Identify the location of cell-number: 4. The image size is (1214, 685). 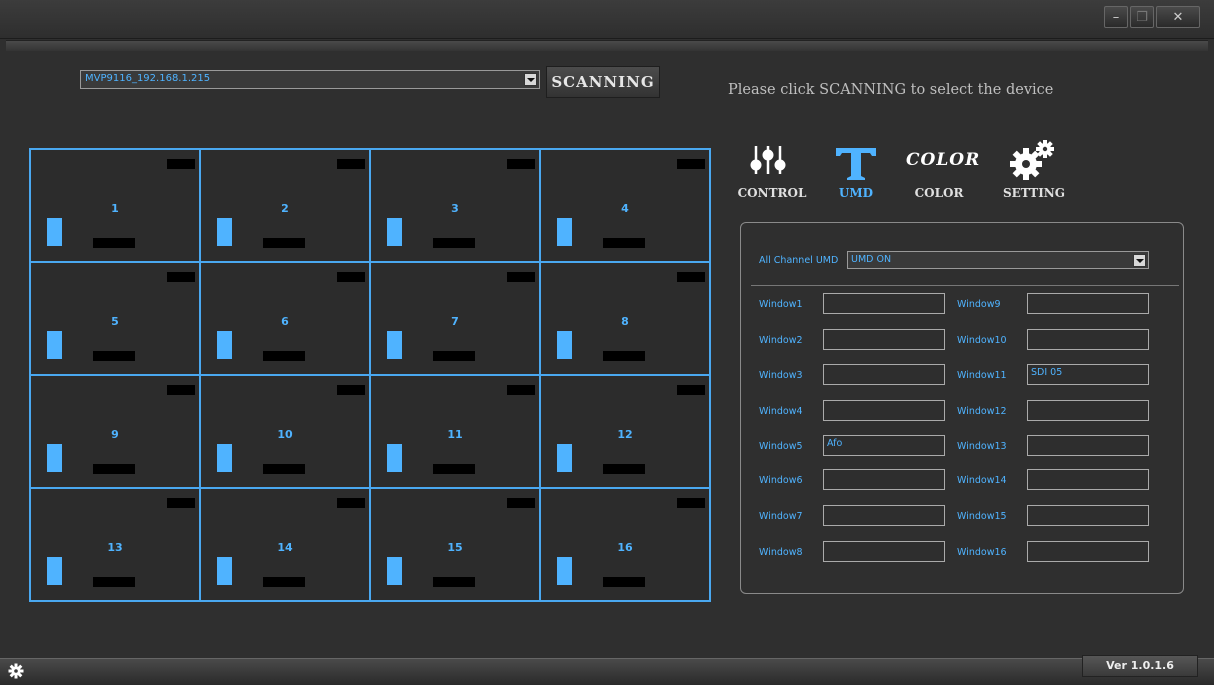
(625, 208).